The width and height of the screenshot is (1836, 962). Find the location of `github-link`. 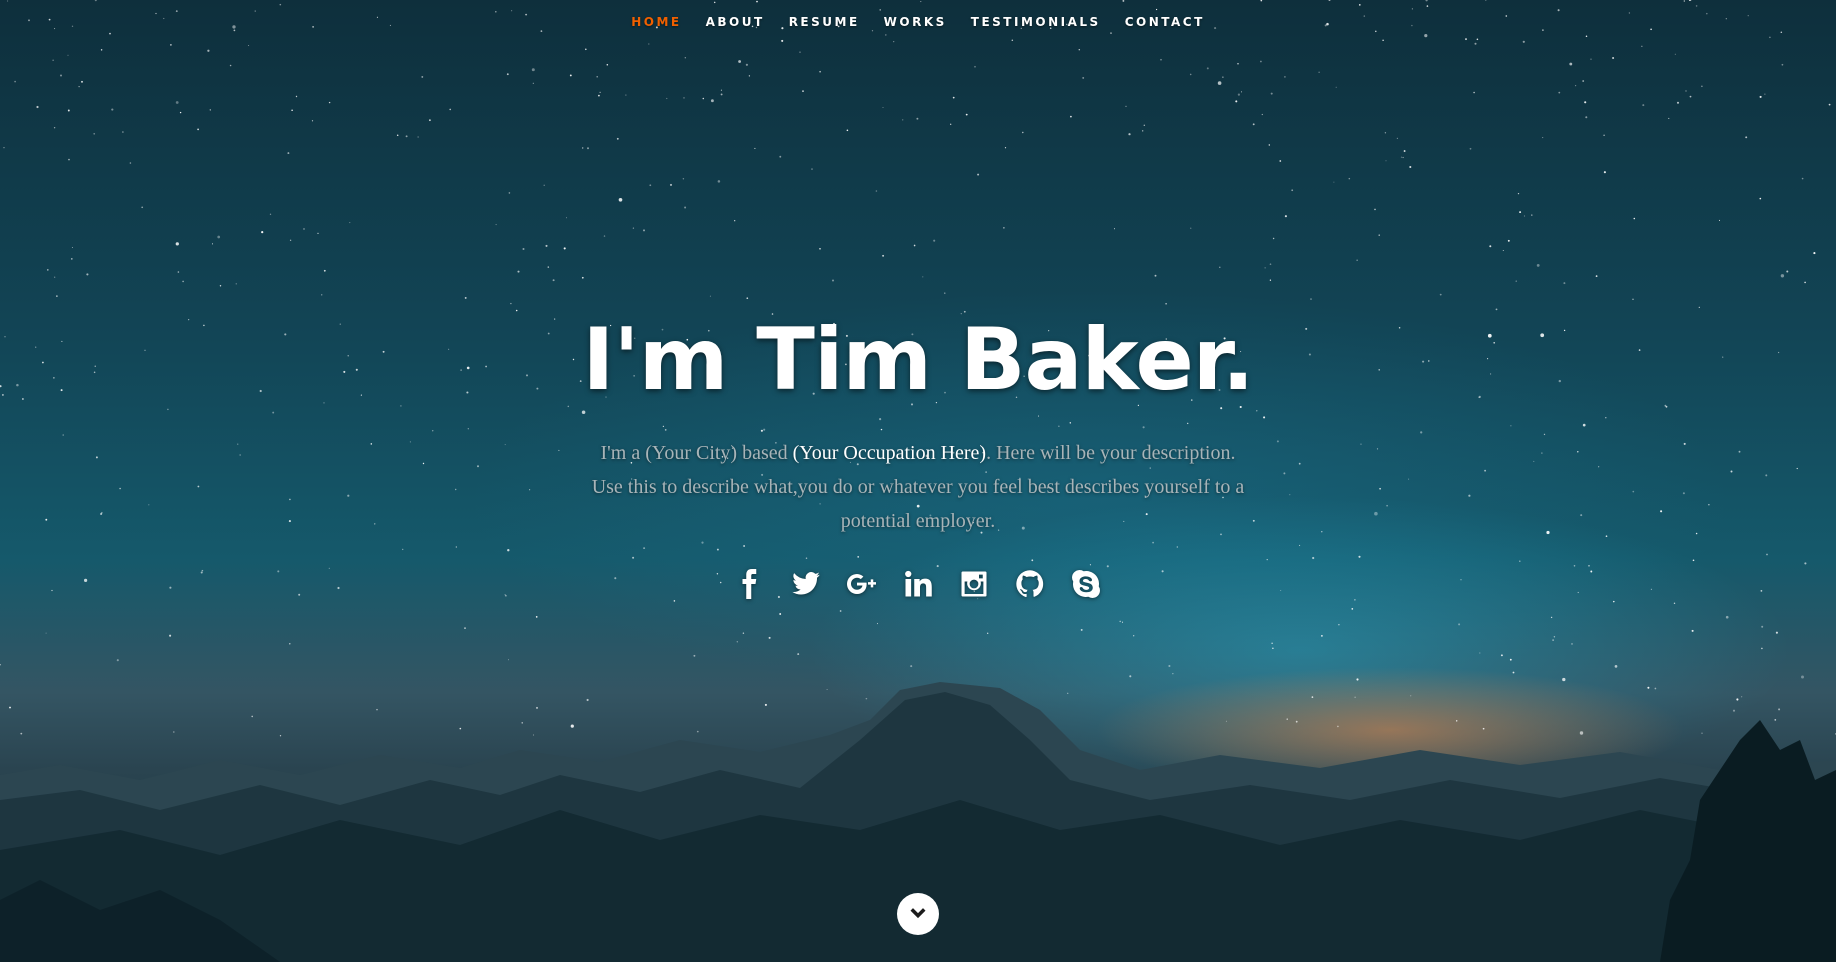

github-link is located at coordinates (1030, 584).